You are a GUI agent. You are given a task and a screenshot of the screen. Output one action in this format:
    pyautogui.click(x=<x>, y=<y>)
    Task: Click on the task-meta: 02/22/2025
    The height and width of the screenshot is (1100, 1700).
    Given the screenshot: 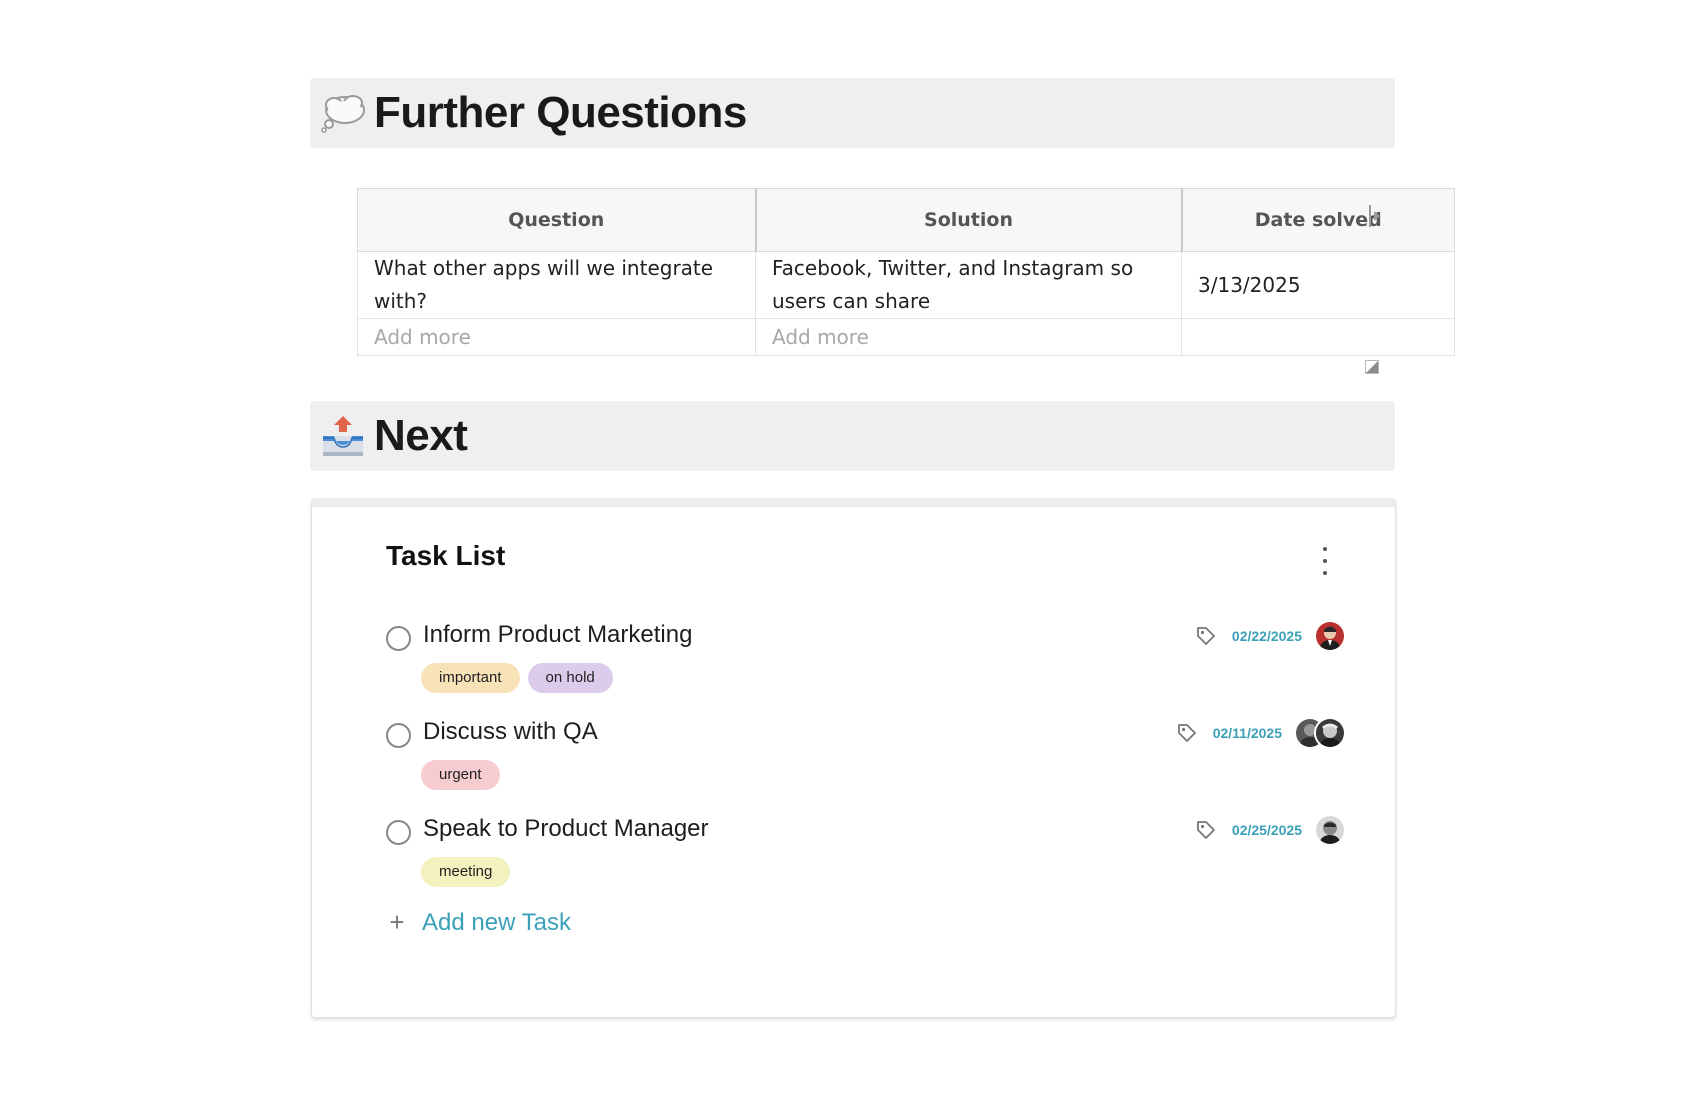 What is the action you would take?
    pyautogui.click(x=1270, y=636)
    